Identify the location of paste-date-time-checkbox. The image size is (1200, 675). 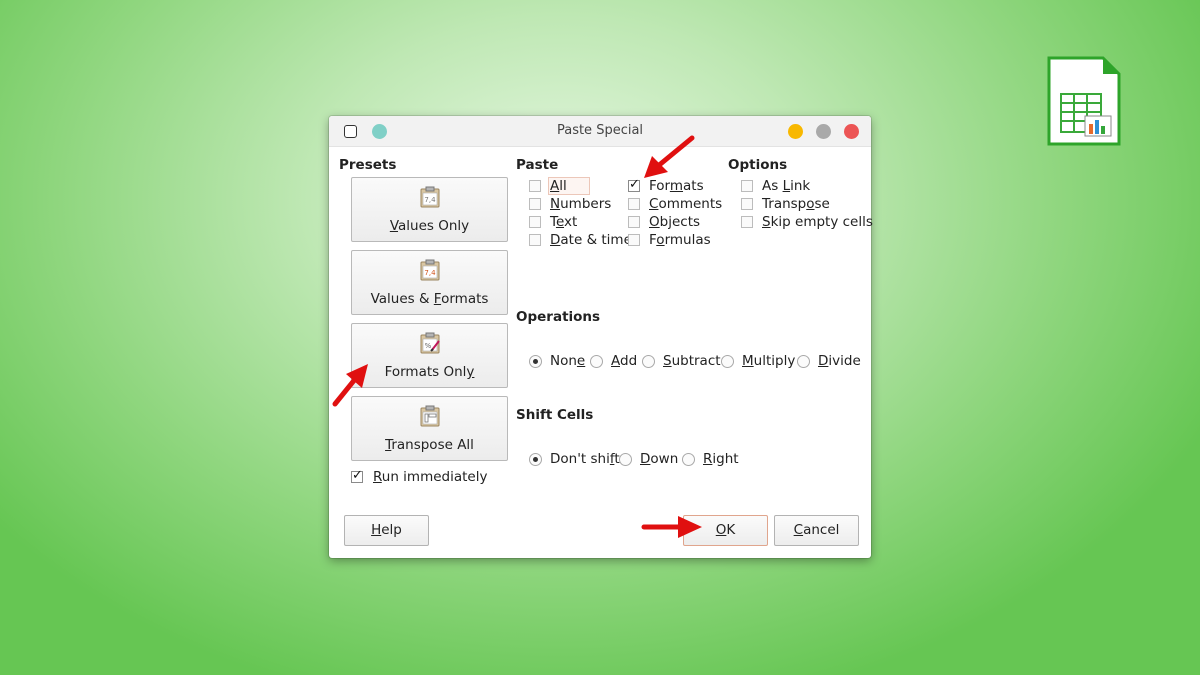
(535, 240).